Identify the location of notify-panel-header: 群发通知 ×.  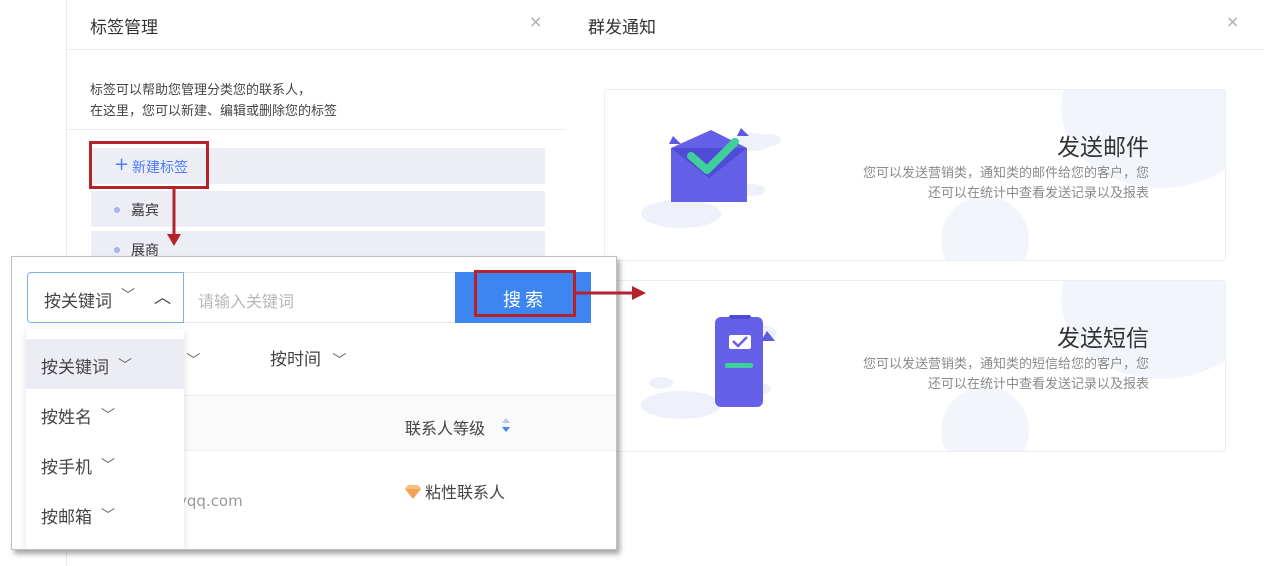
(915, 25).